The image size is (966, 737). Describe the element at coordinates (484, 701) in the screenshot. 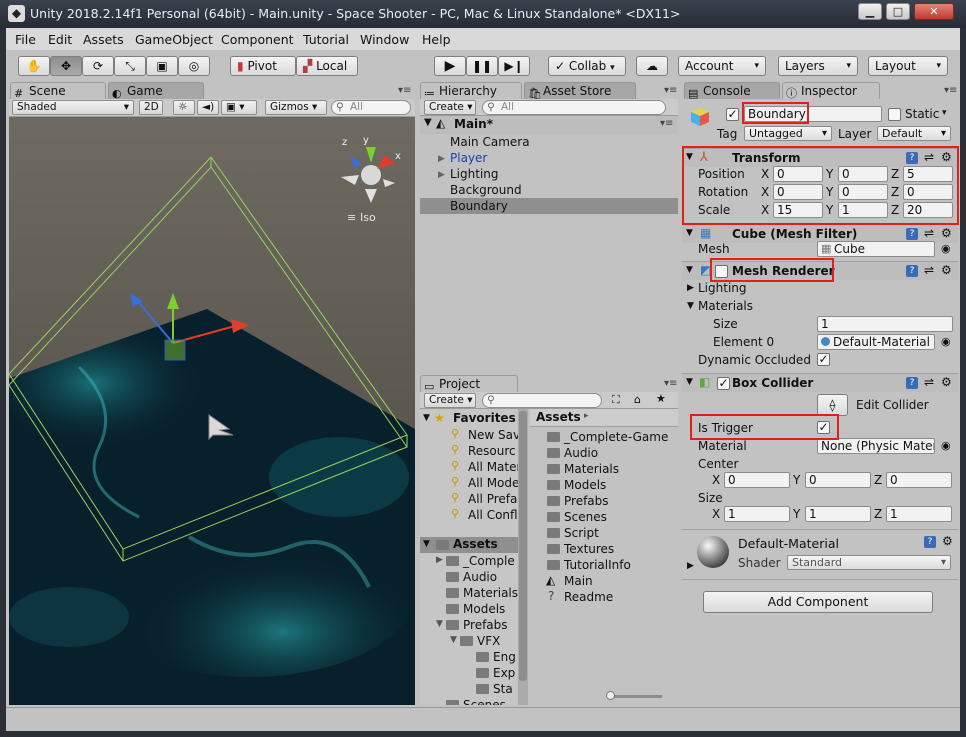

I see `assets-tree-item: Scenes` at that location.